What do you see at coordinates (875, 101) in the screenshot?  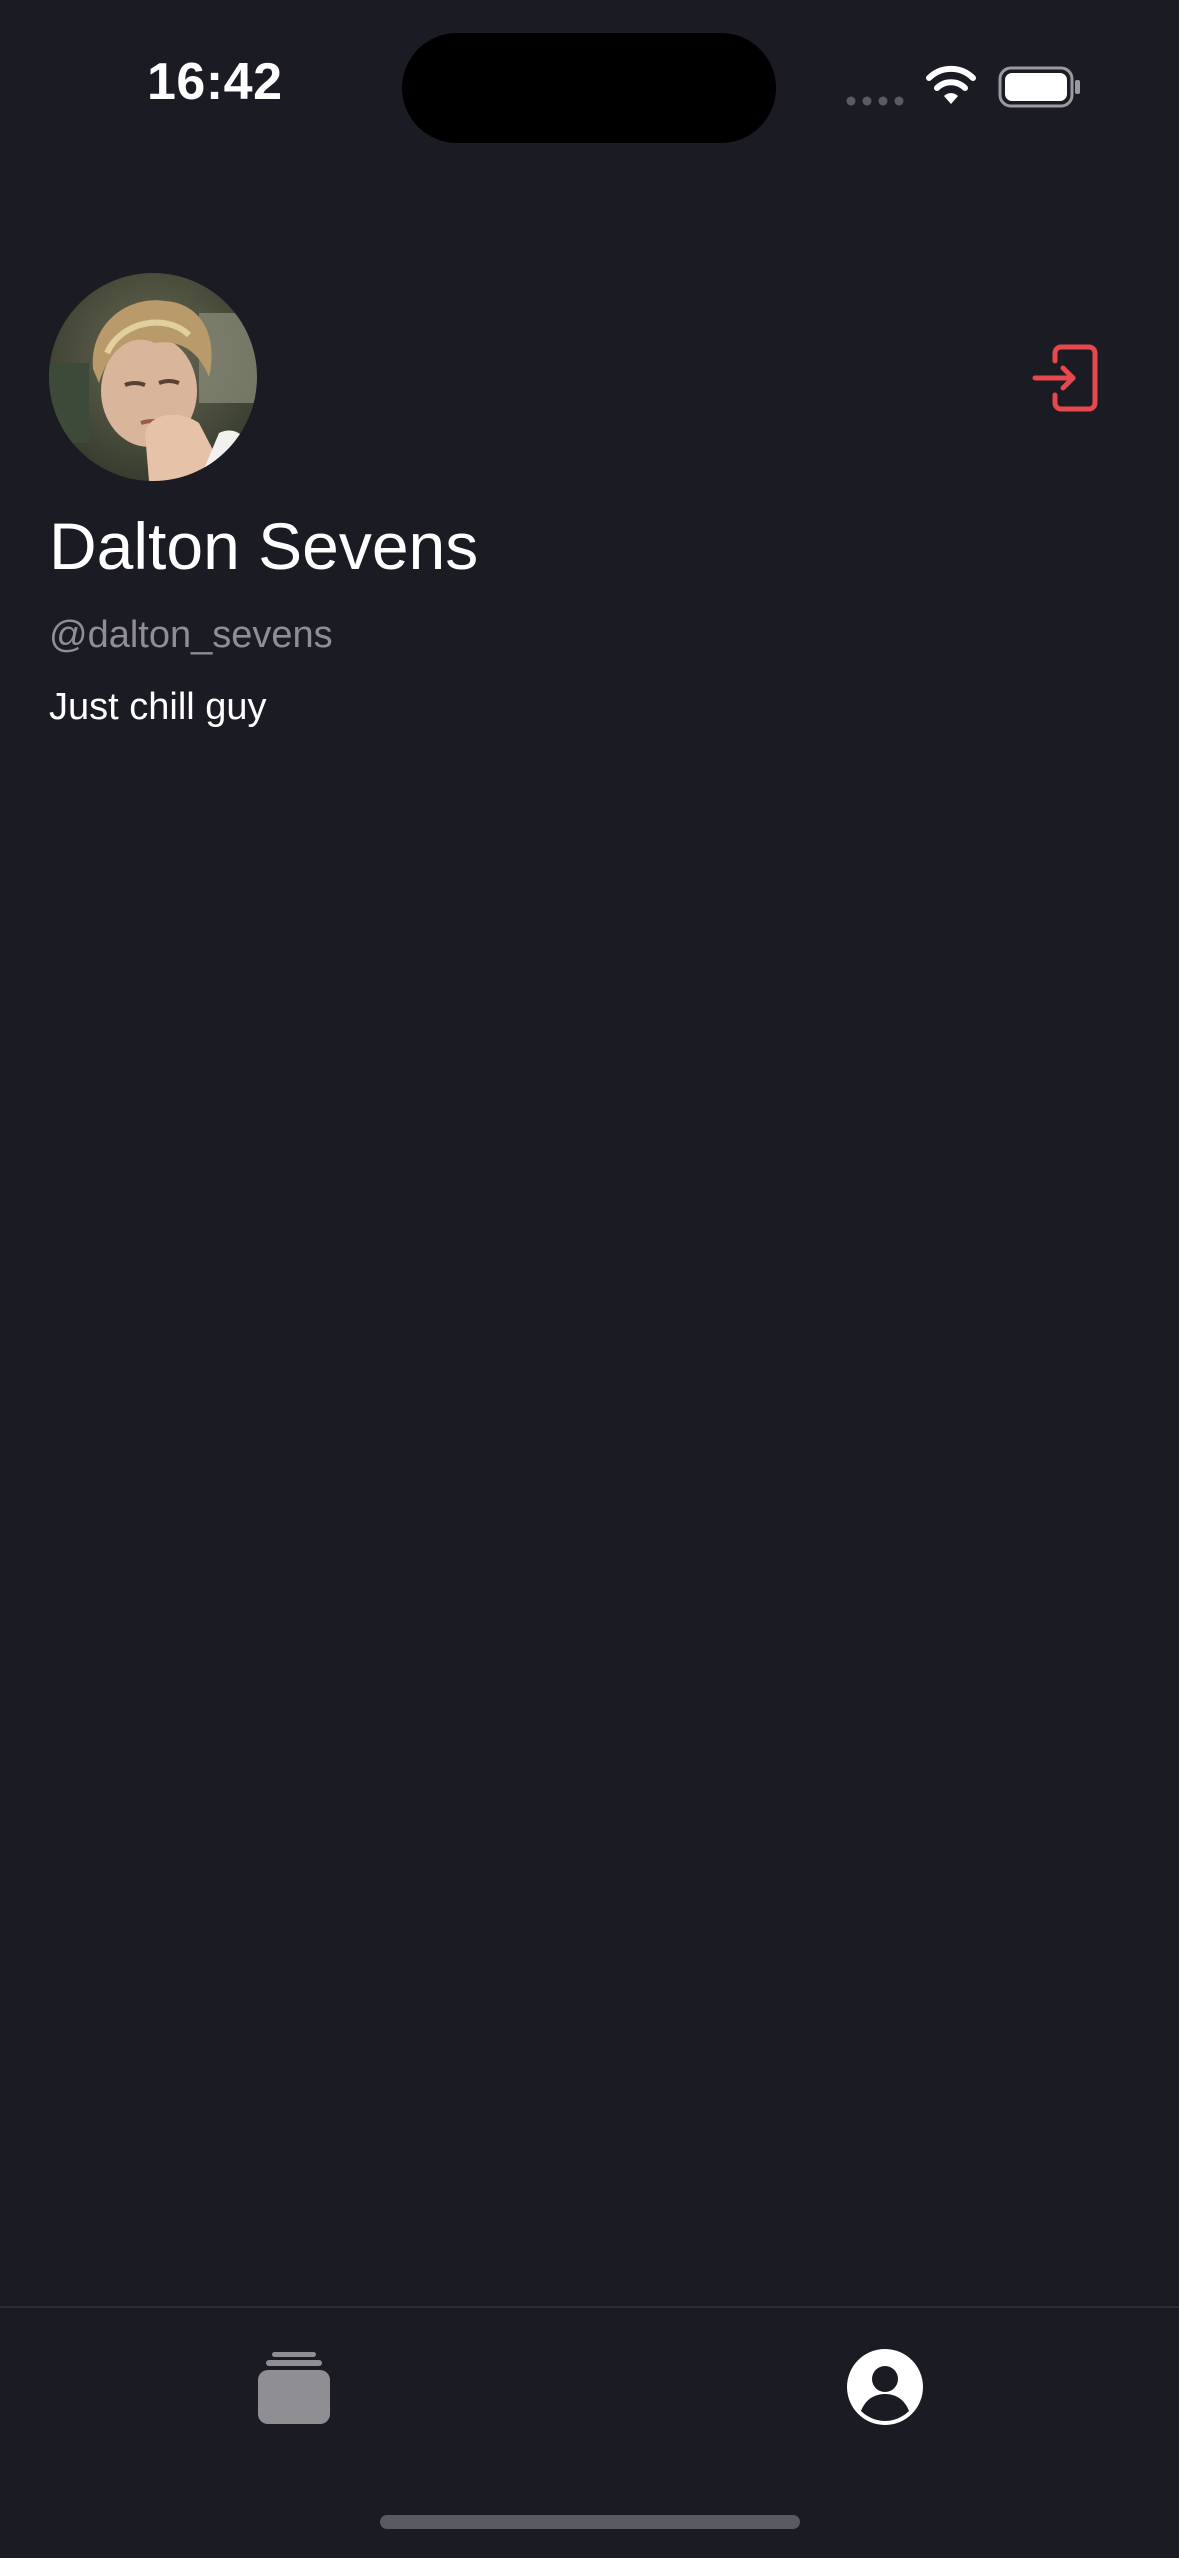 I see `signal-dots-icon` at bounding box center [875, 101].